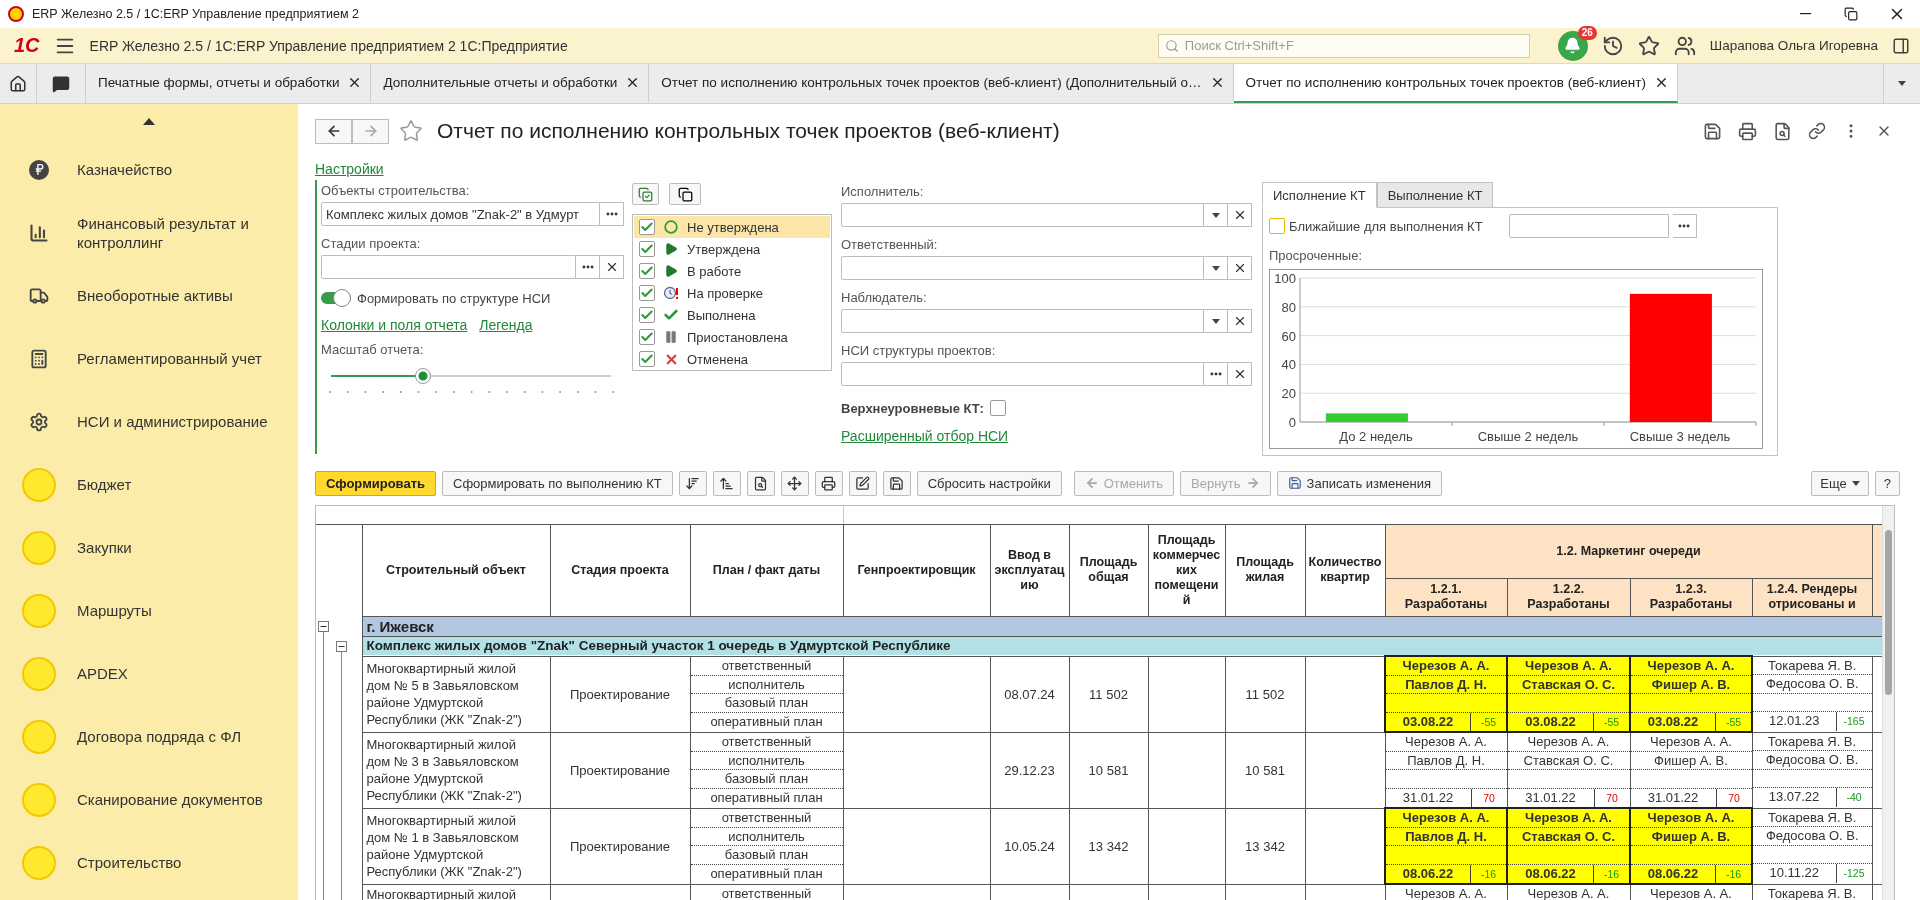 Image resolution: width=1920 pixels, height=900 pixels. What do you see at coordinates (149, 736) in the screenshot?
I see `sidebar-item: Договора подряда с ФЛ` at bounding box center [149, 736].